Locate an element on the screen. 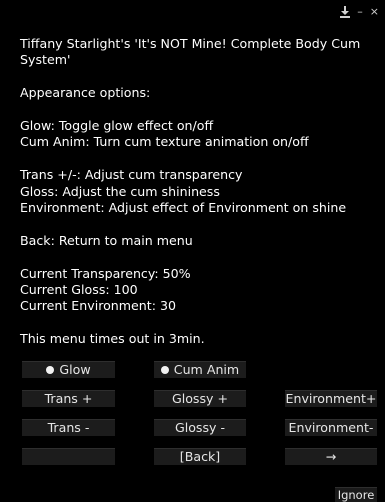 This screenshot has width=385, height=502. message-line: Trans +/-: Adjust cum transparency is located at coordinates (131, 175).